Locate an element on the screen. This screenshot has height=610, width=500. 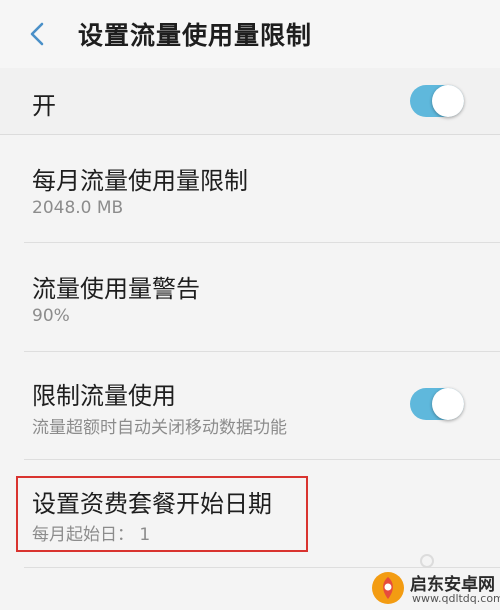
limit-usage-toggle is located at coordinates (437, 404).